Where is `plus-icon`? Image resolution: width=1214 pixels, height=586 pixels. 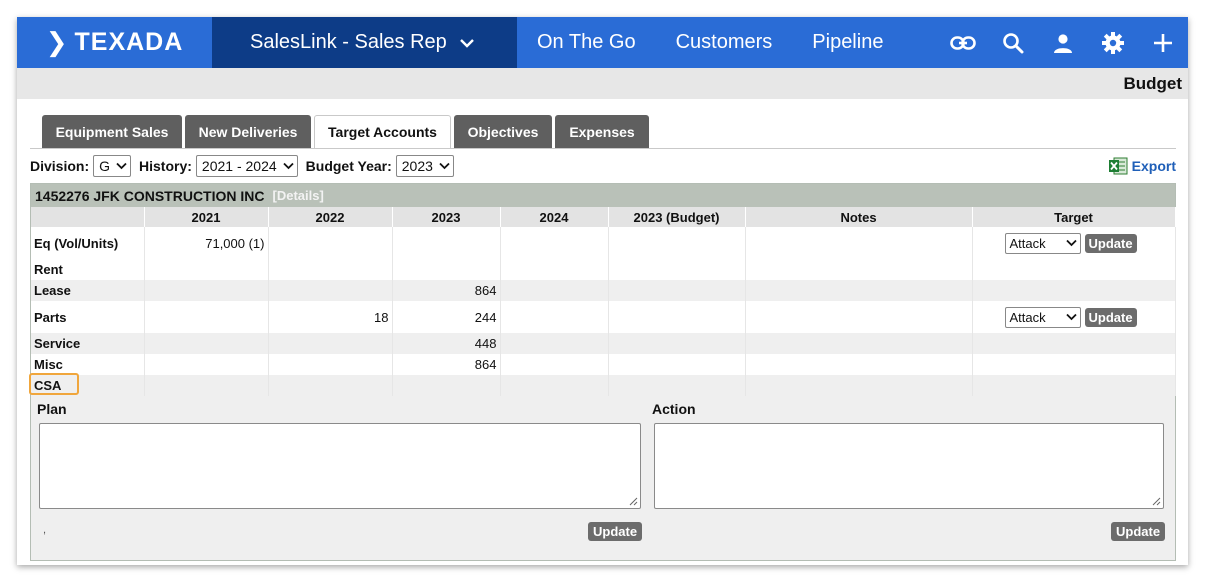
plus-icon is located at coordinates (1163, 42).